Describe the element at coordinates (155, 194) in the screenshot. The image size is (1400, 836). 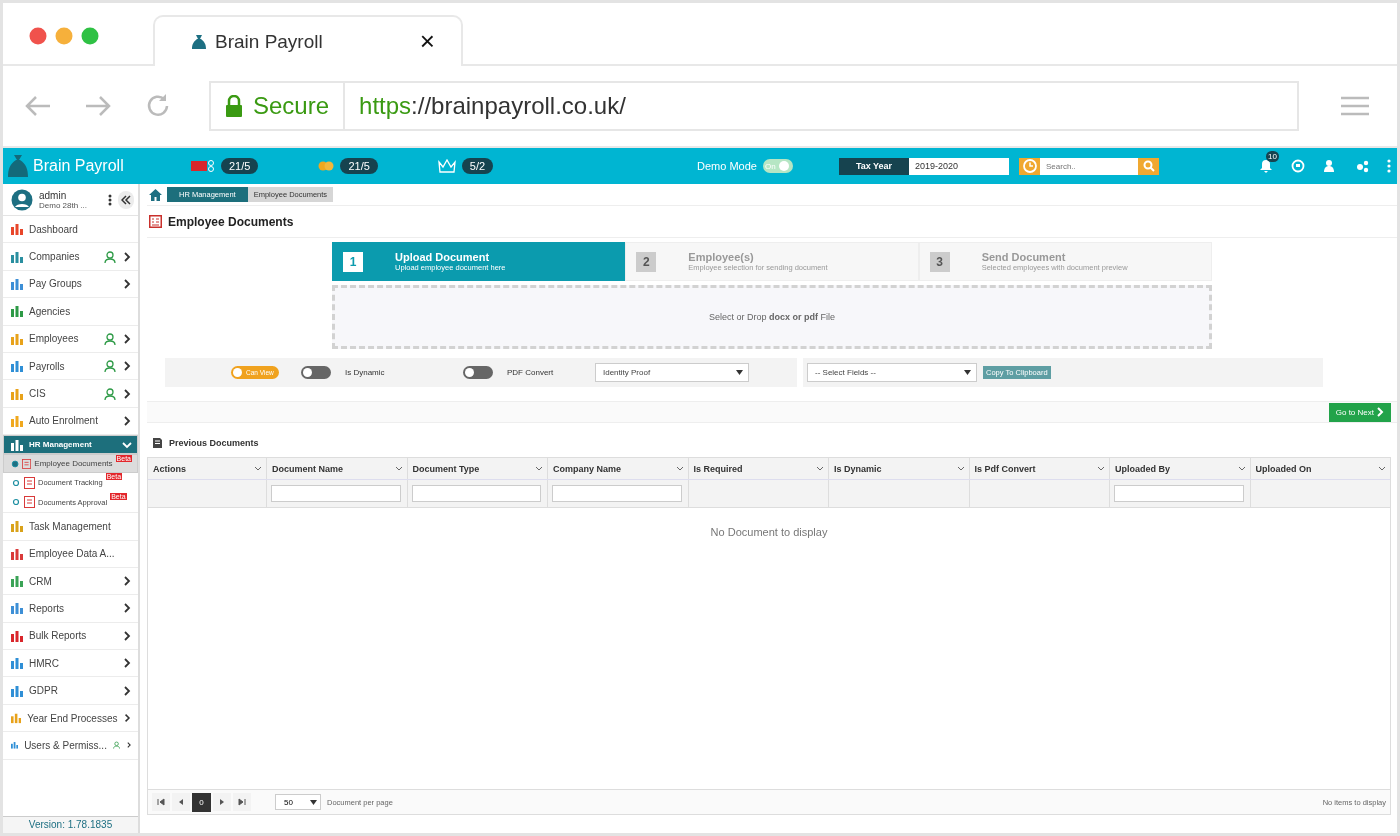
I see `home-icon` at that location.